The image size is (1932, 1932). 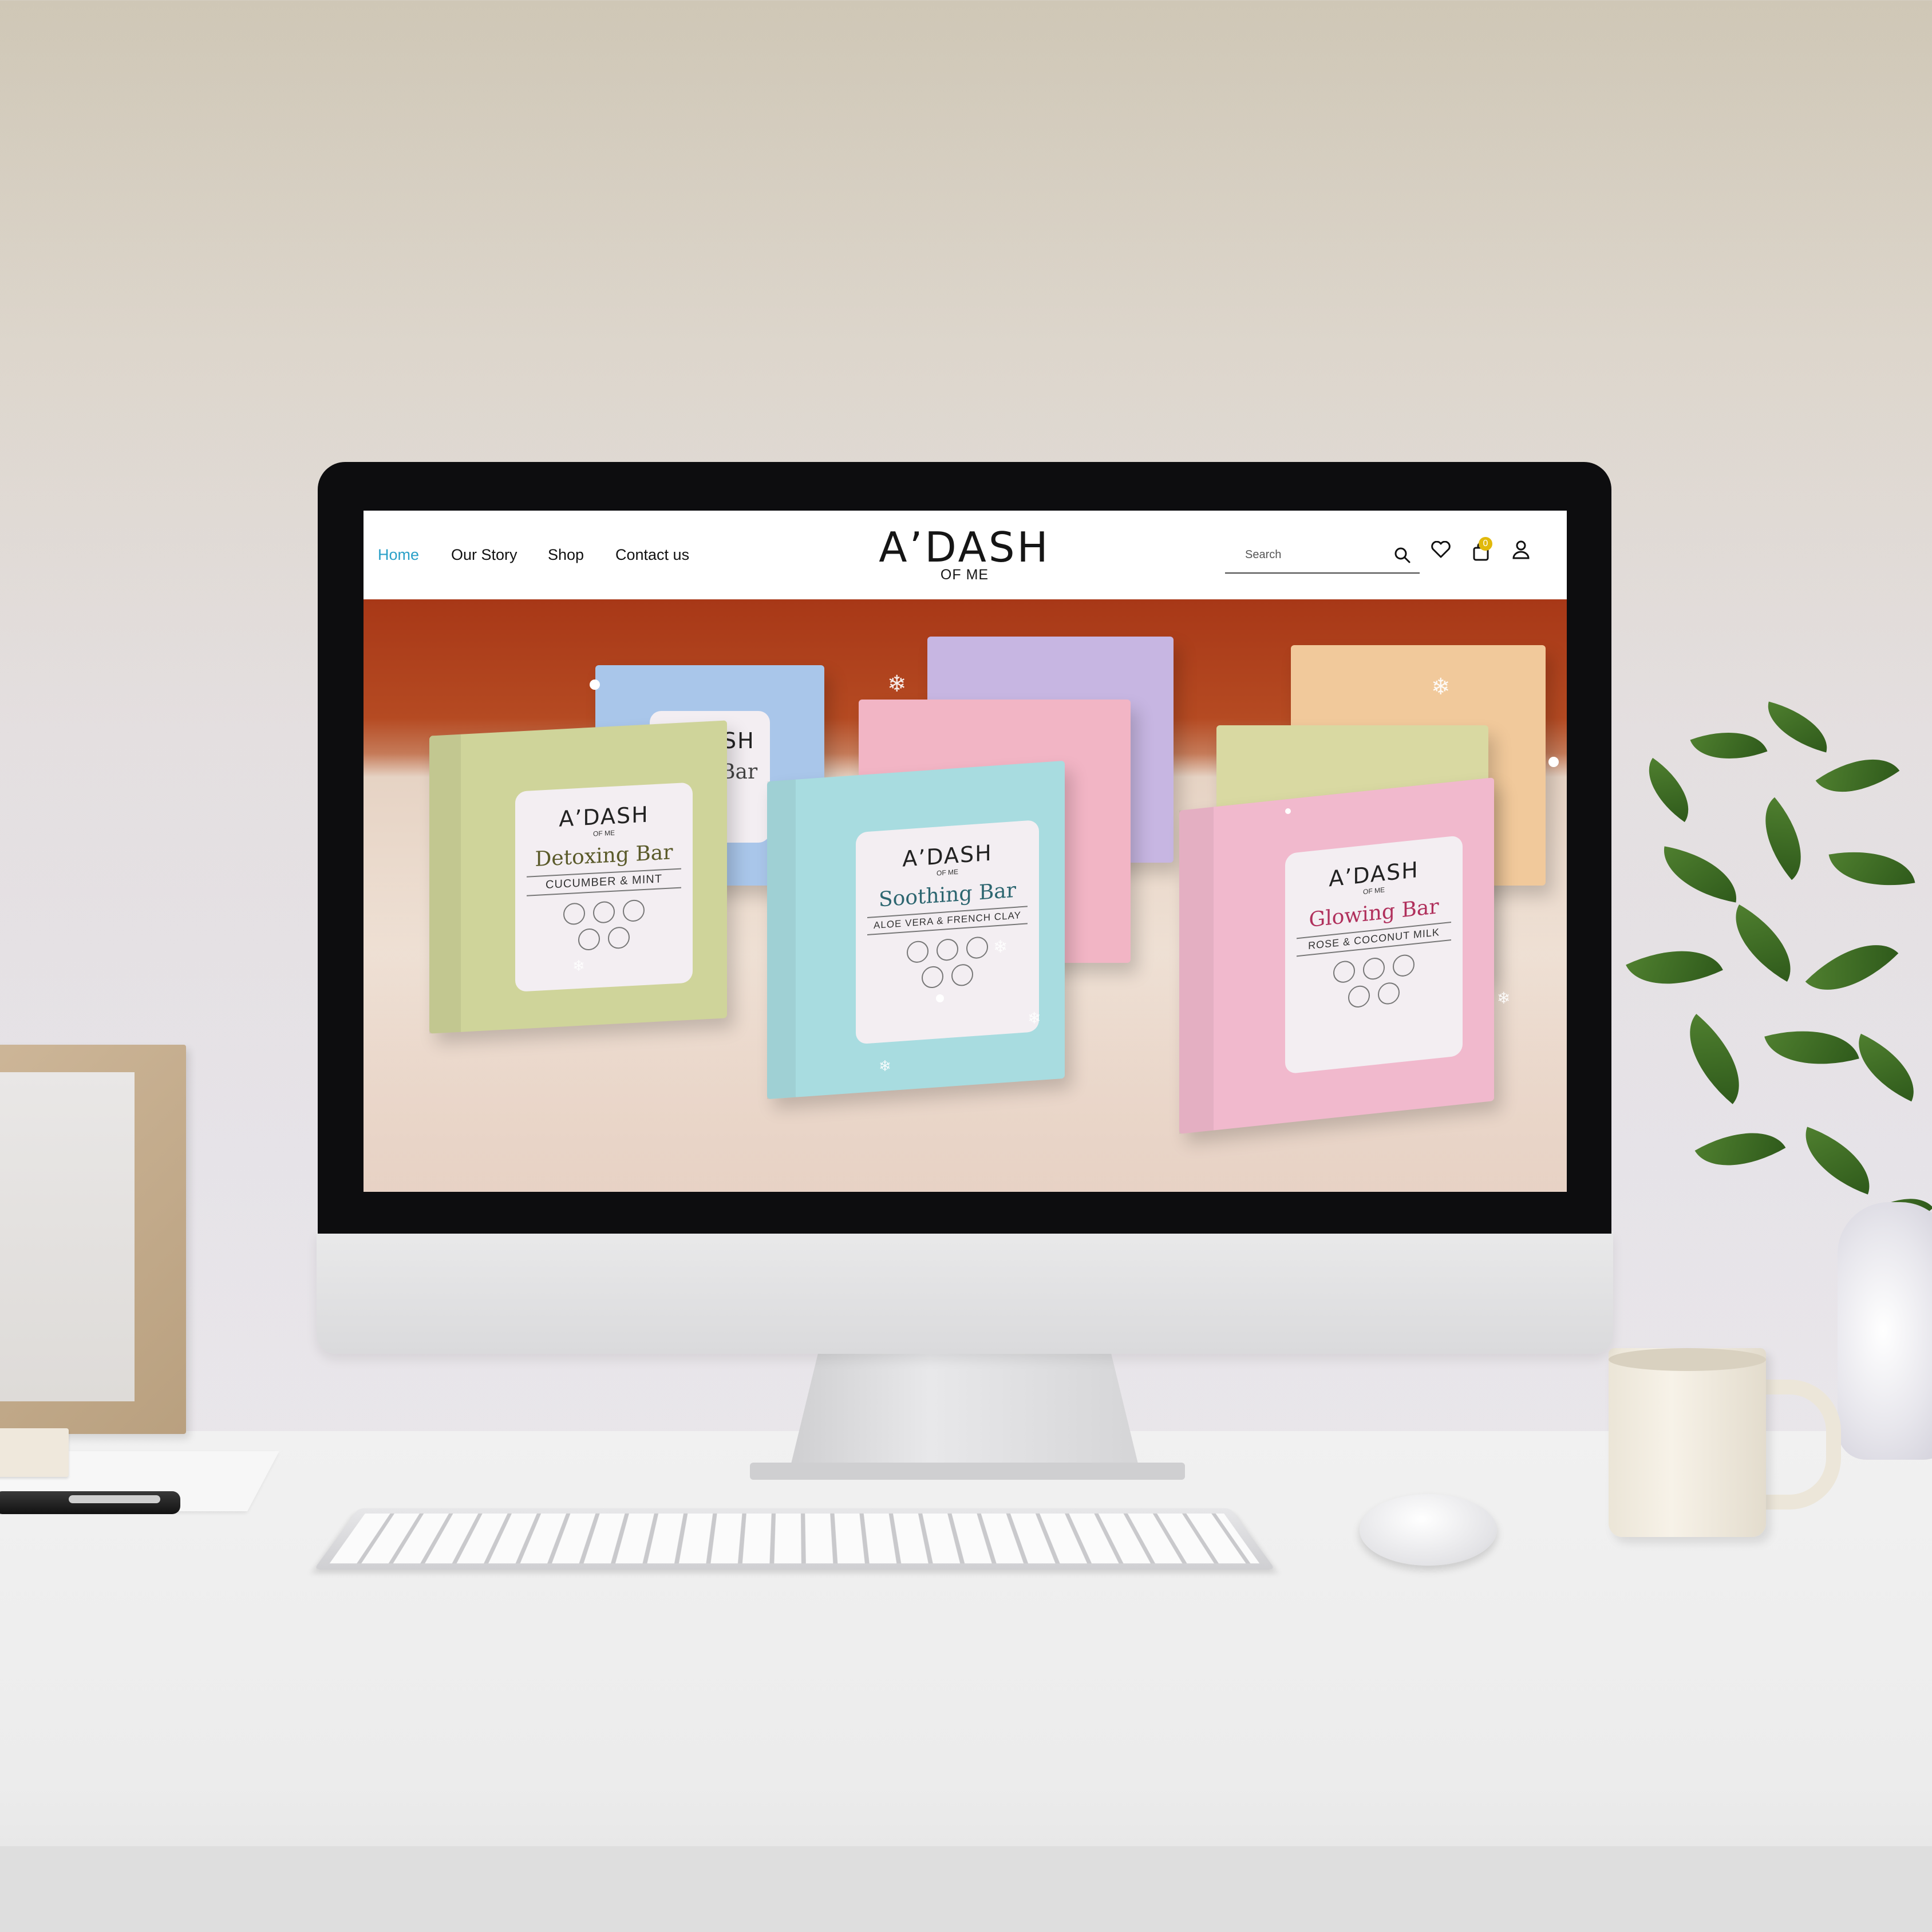 What do you see at coordinates (652, 555) in the screenshot?
I see `nav-contact-us: Contact us` at bounding box center [652, 555].